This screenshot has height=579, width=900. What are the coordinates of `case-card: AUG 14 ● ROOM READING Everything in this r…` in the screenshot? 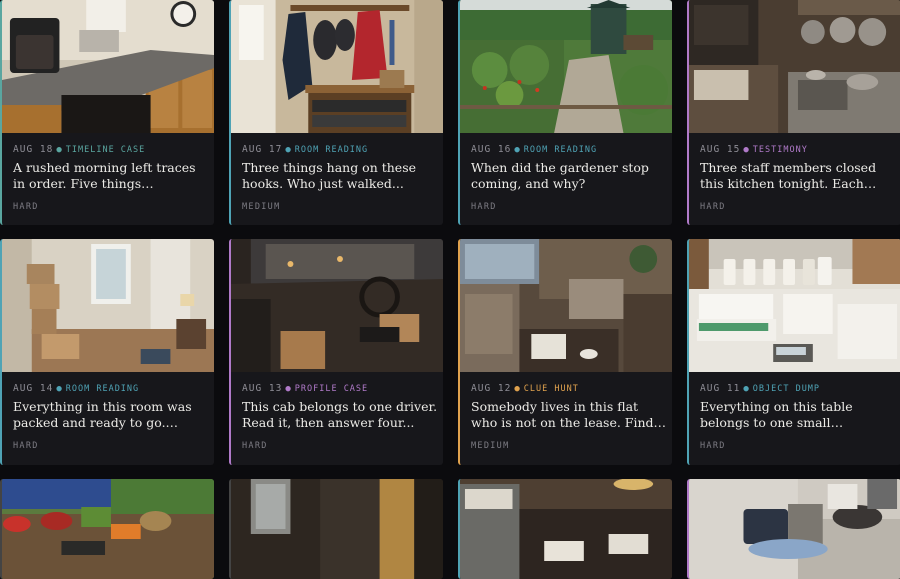 It's located at (107, 352).